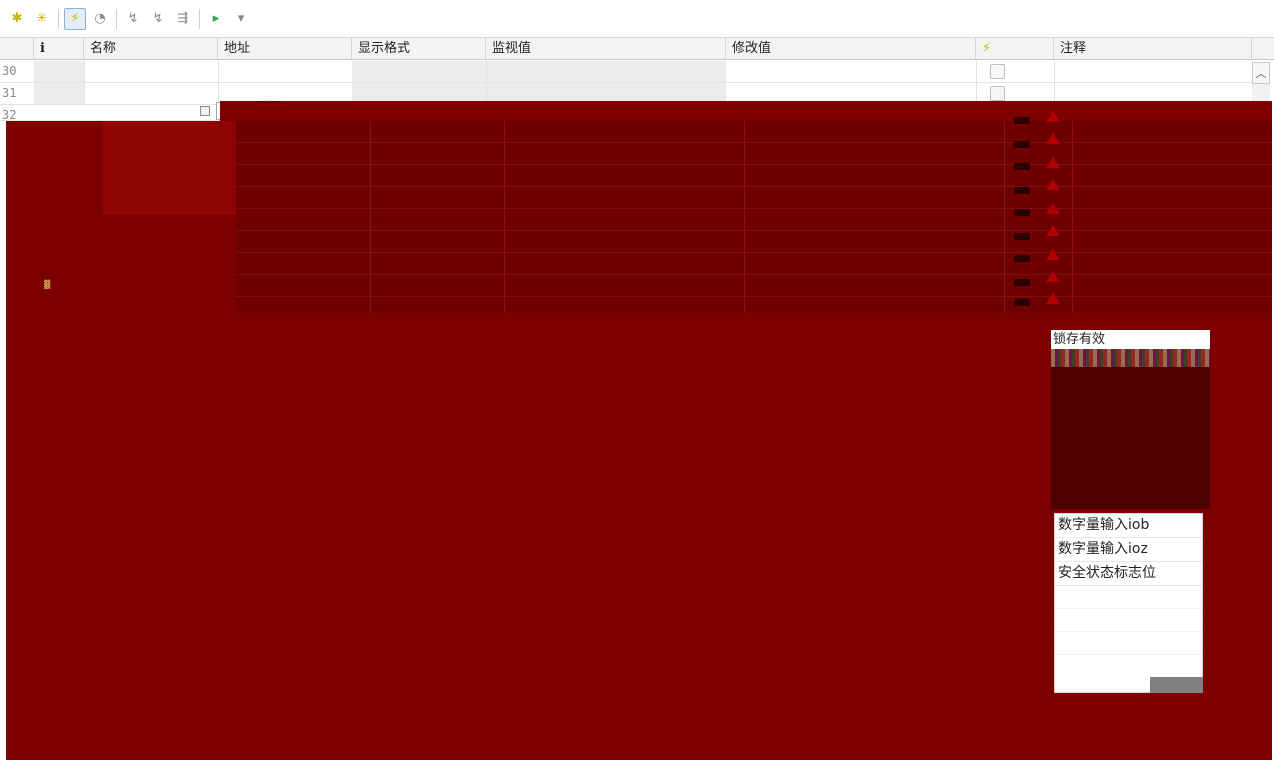 This screenshot has height=763, width=1274. What do you see at coordinates (216, 19) in the screenshot?
I see `monitor-all-icon: ▸` at bounding box center [216, 19].